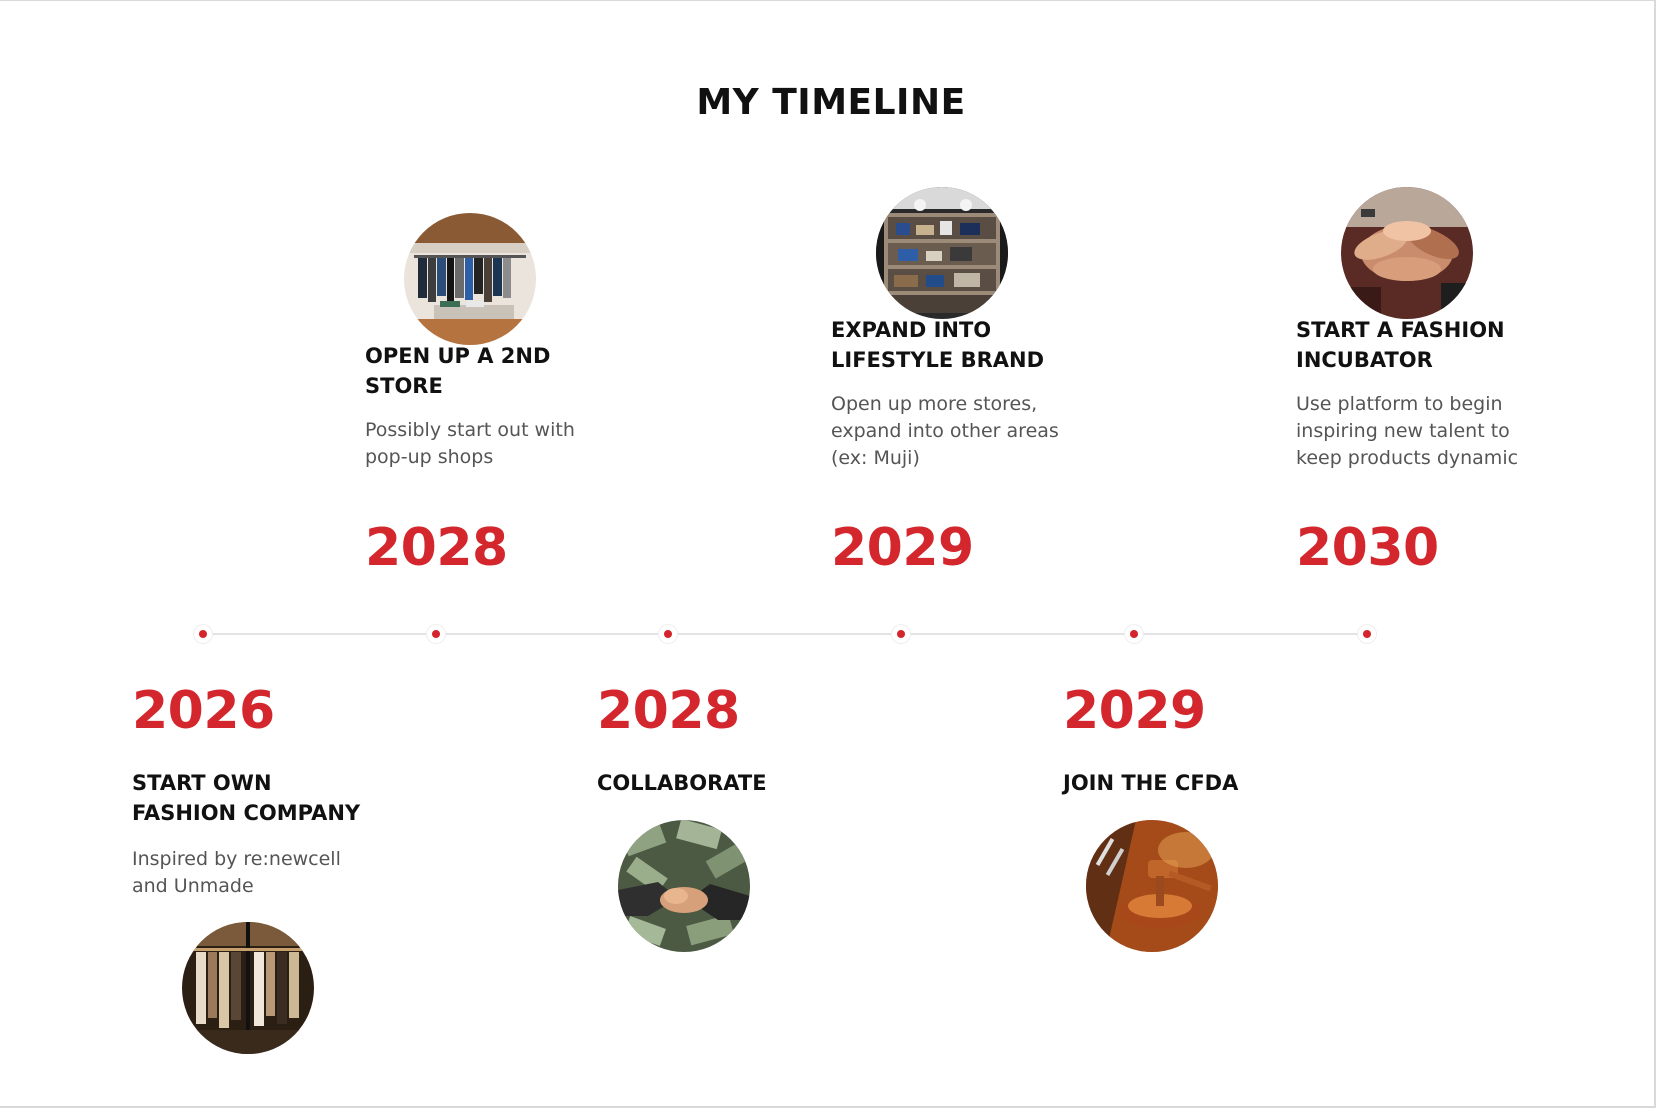 The height and width of the screenshot is (1112, 1662). Describe the element at coordinates (668, 711) in the screenshot. I see `event-year: 2028` at that location.